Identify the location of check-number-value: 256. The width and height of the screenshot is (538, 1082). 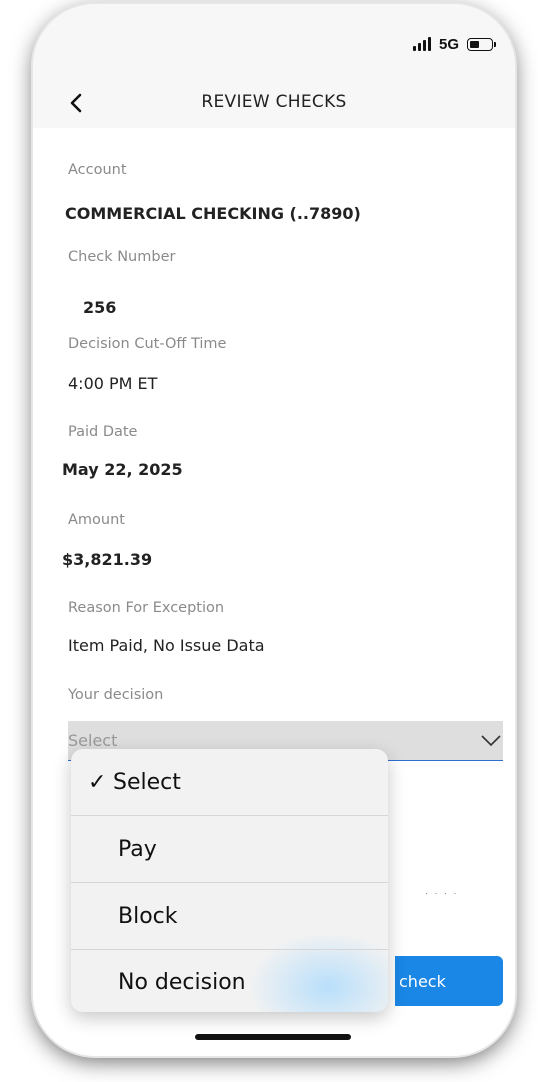
(100, 307).